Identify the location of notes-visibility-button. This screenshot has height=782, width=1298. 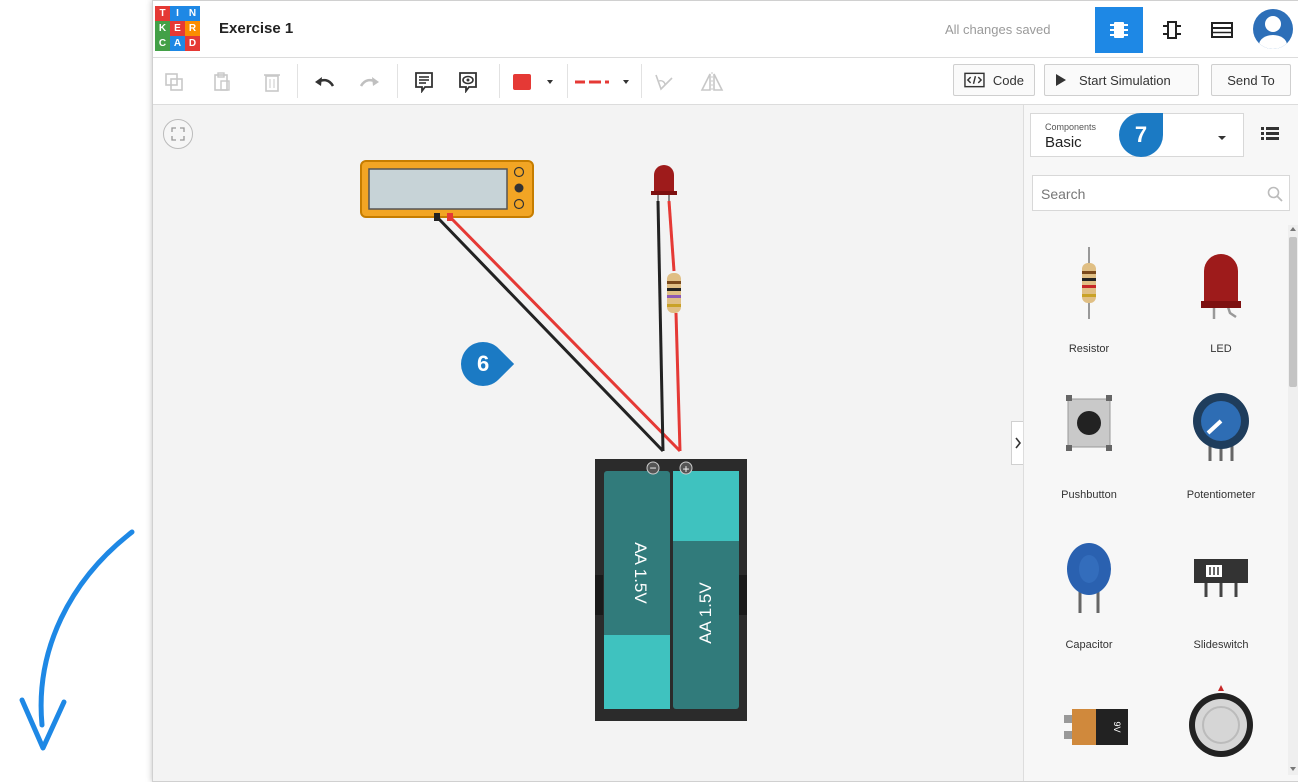
(468, 82).